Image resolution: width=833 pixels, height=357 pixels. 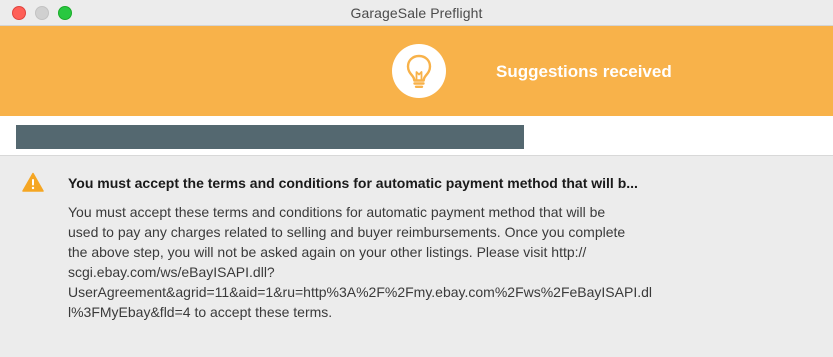 I want to click on close-window-button, so click(x=19, y=13).